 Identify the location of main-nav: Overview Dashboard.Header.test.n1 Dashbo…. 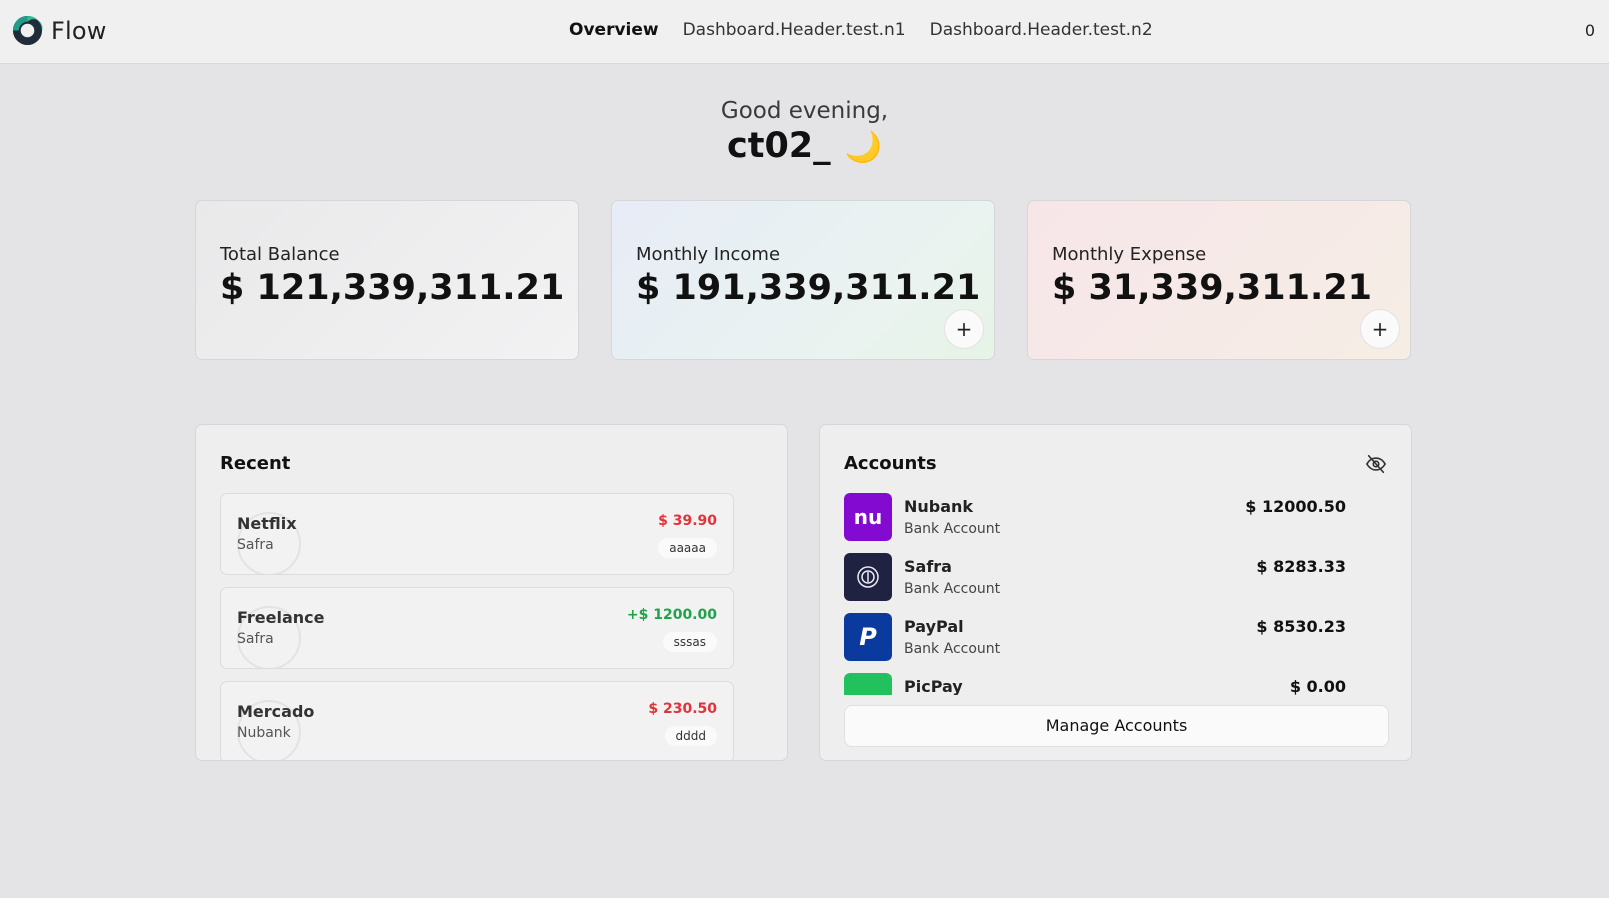
(873, 30).